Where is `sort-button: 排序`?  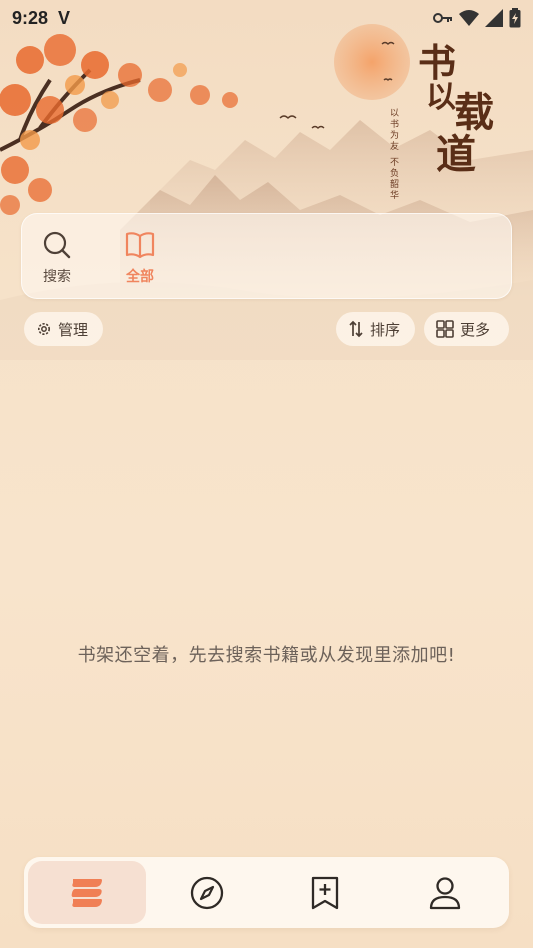
sort-button: 排序 is located at coordinates (375, 329).